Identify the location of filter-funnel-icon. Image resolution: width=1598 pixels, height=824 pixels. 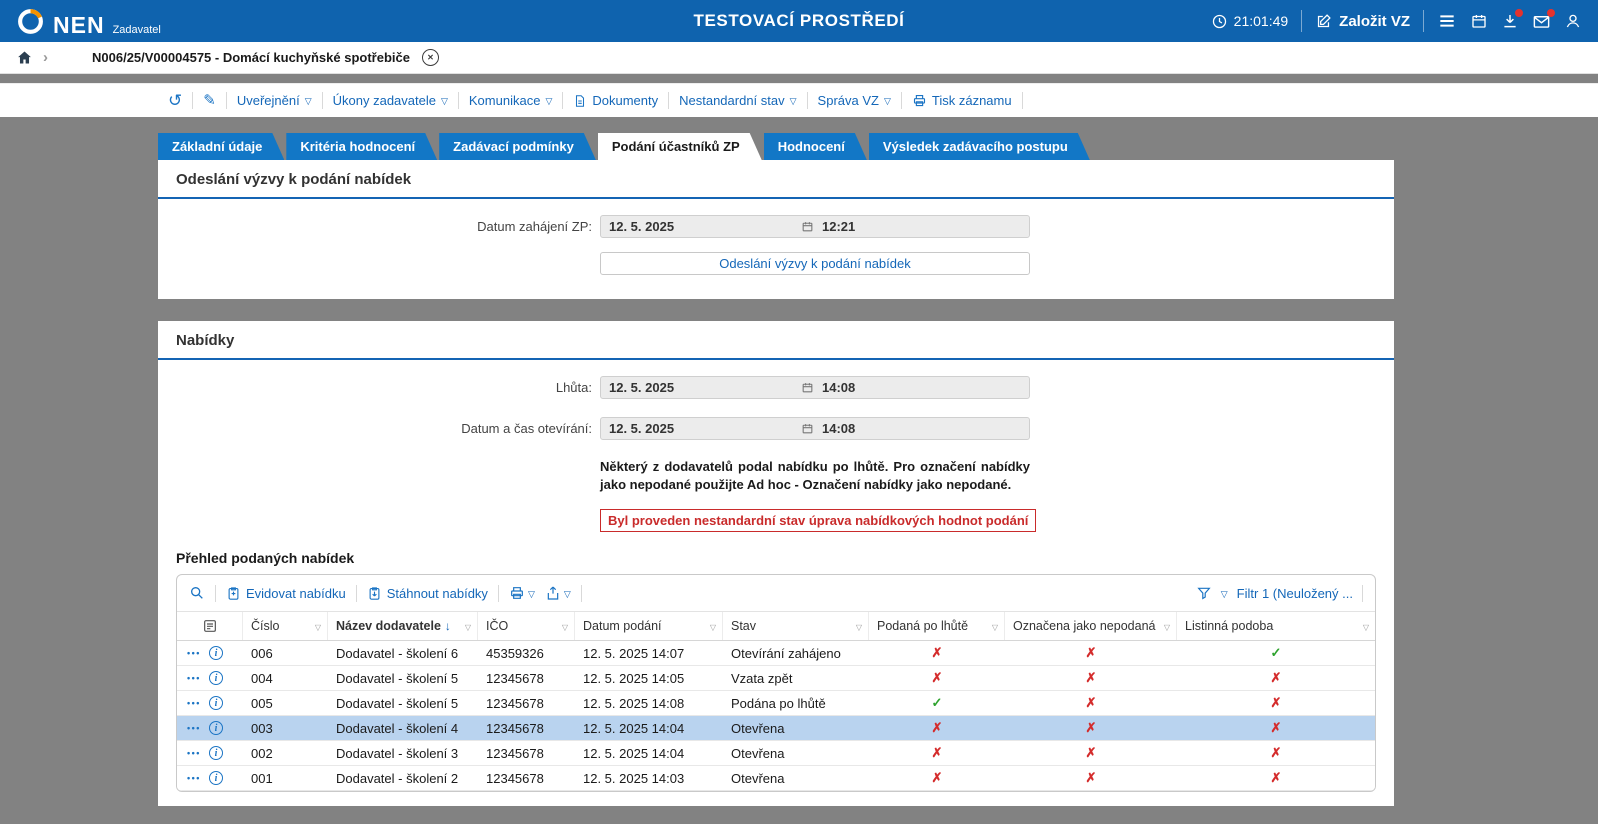
(1204, 593).